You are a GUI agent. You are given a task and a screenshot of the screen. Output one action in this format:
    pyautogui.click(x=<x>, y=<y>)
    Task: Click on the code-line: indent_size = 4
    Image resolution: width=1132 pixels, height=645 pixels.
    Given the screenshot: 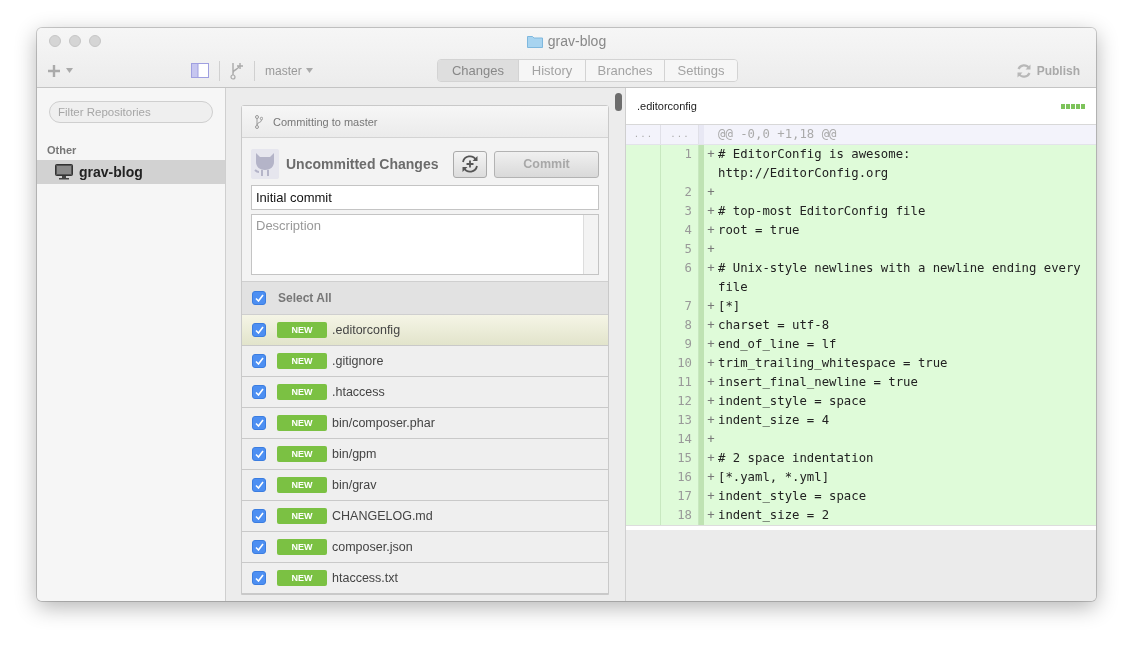 What is the action you would take?
    pyautogui.click(x=774, y=420)
    